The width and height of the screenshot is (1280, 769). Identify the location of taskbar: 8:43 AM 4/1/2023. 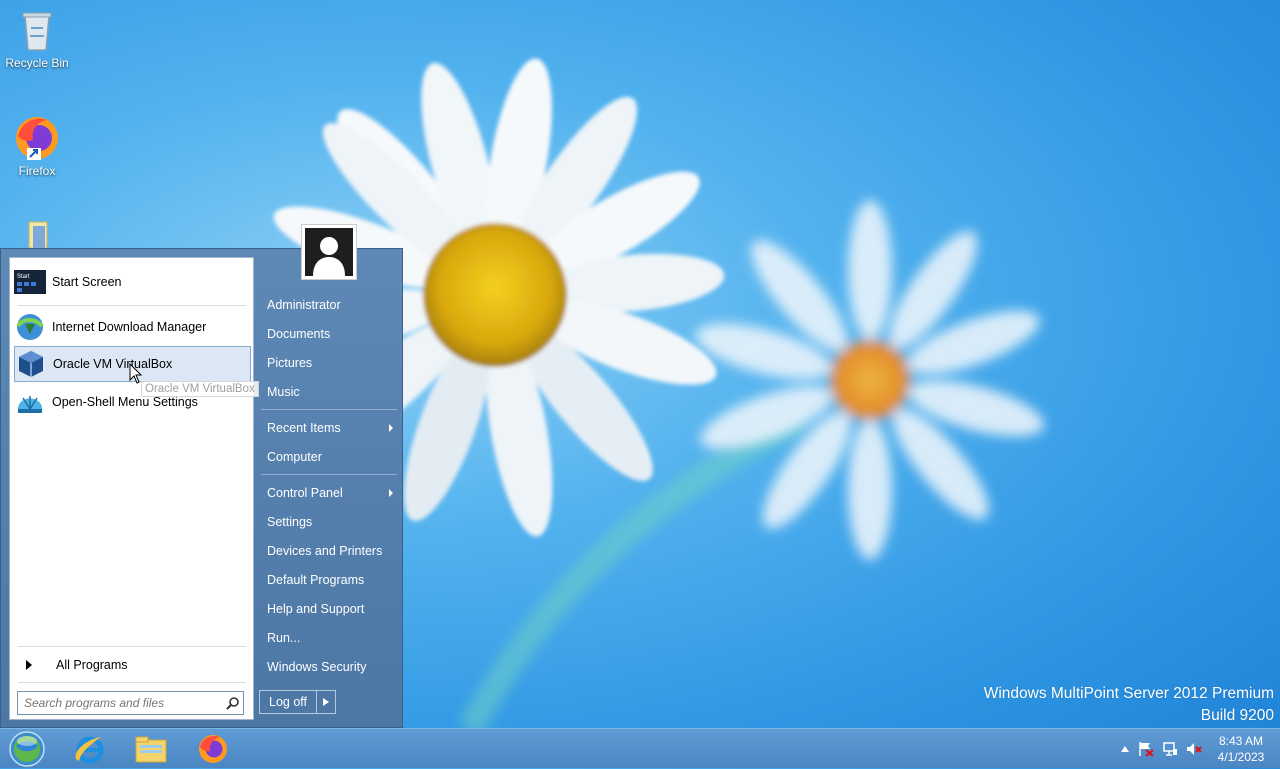
(640, 748).